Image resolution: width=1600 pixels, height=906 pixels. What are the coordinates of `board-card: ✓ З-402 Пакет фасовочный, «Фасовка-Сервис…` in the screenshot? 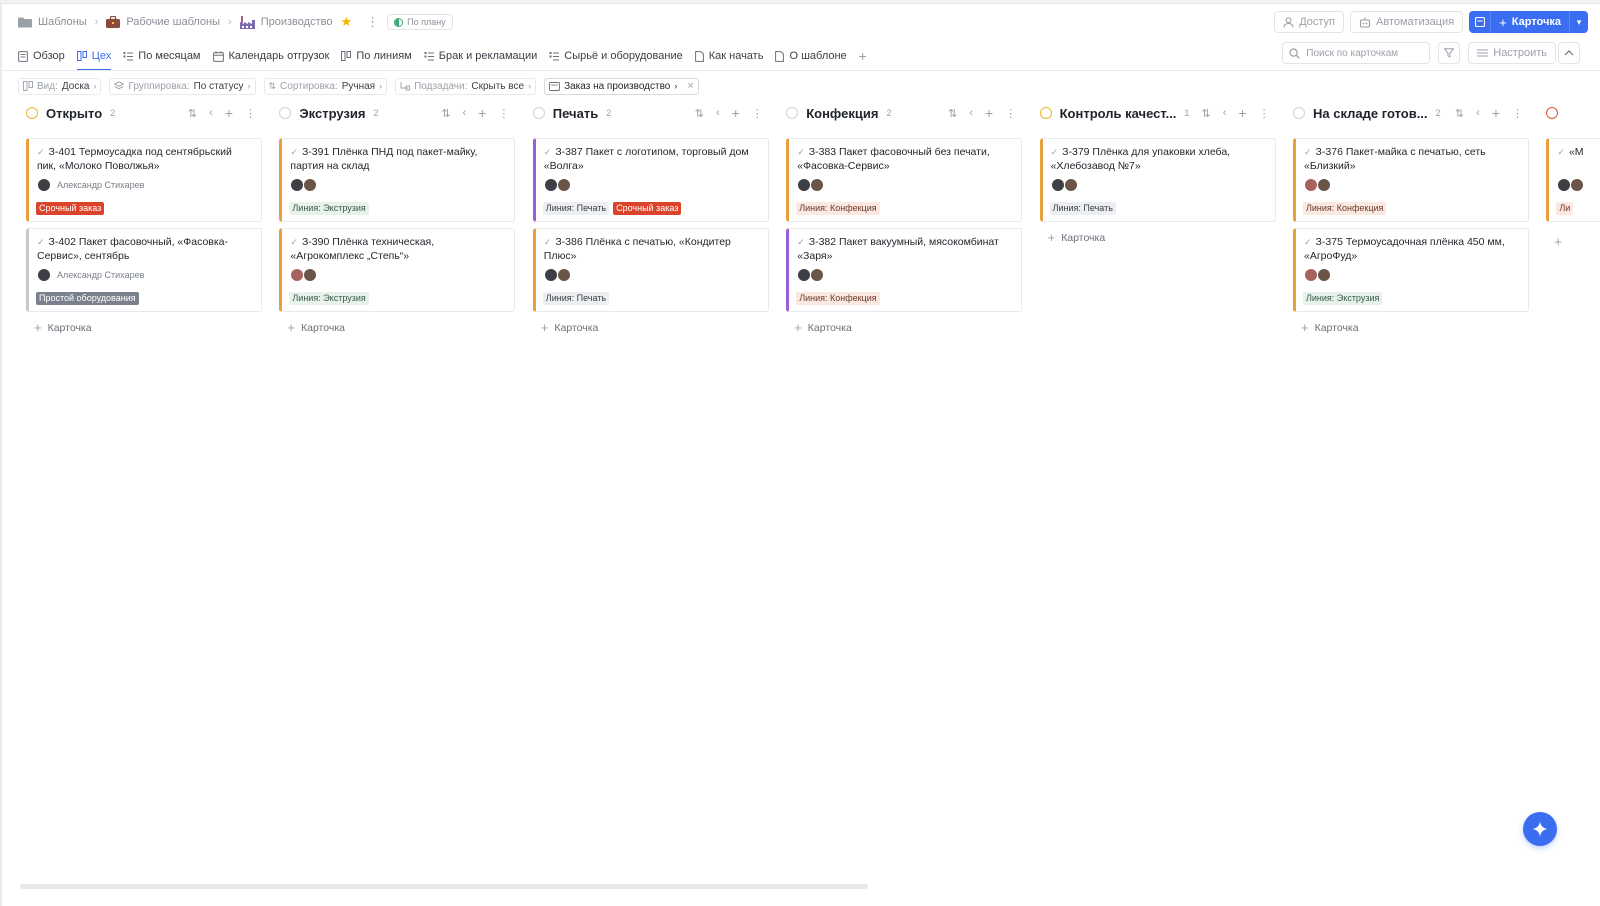 It's located at (144, 270).